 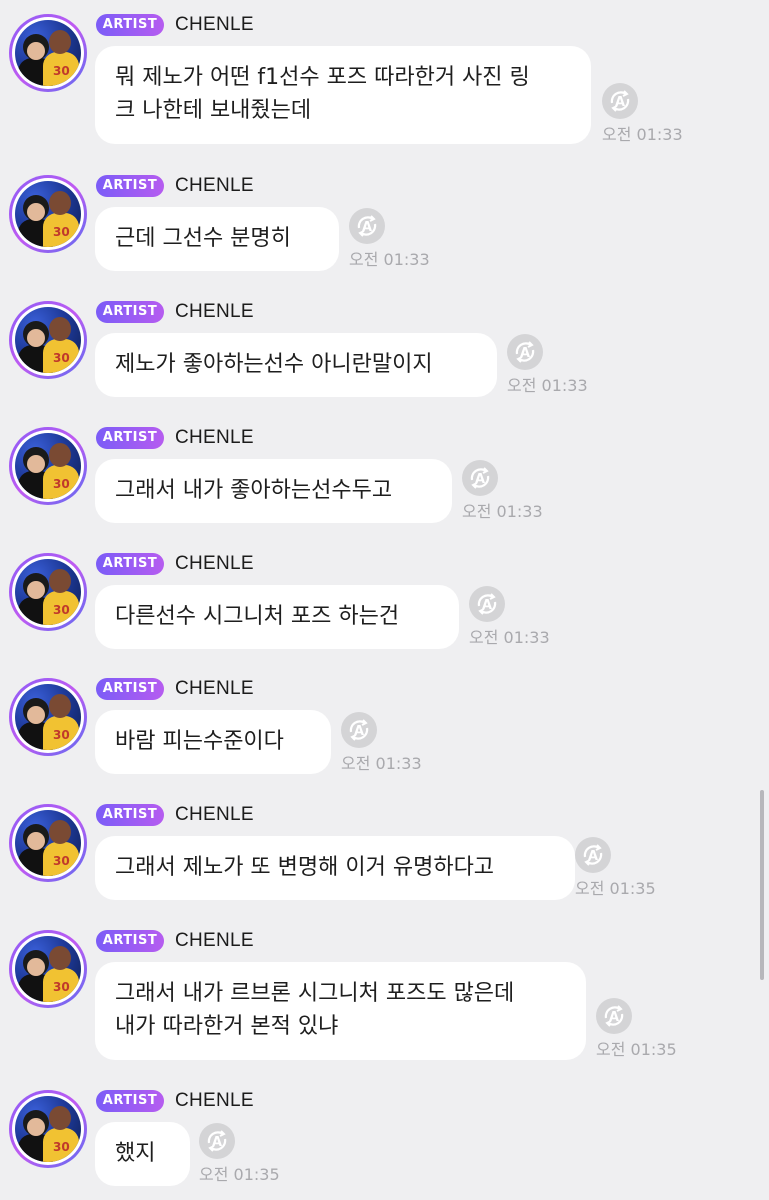 I want to click on message-bubble: 다른선수 시그니처 포즈 하는건, so click(x=277, y=617).